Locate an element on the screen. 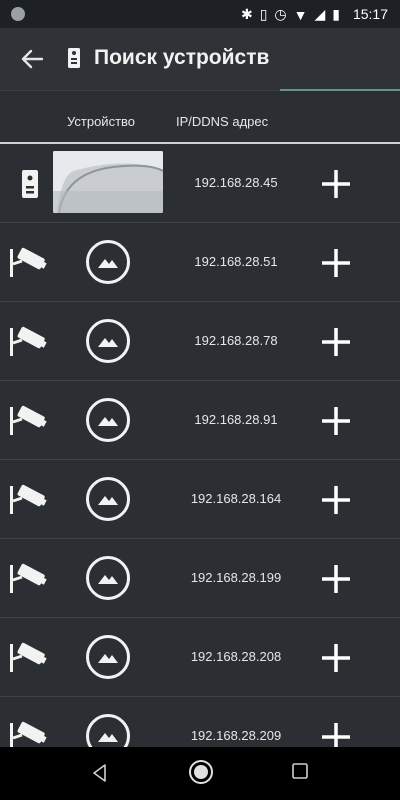 Image resolution: width=400 pixels, height=800 pixels. status-time: 15:17 is located at coordinates (370, 14).